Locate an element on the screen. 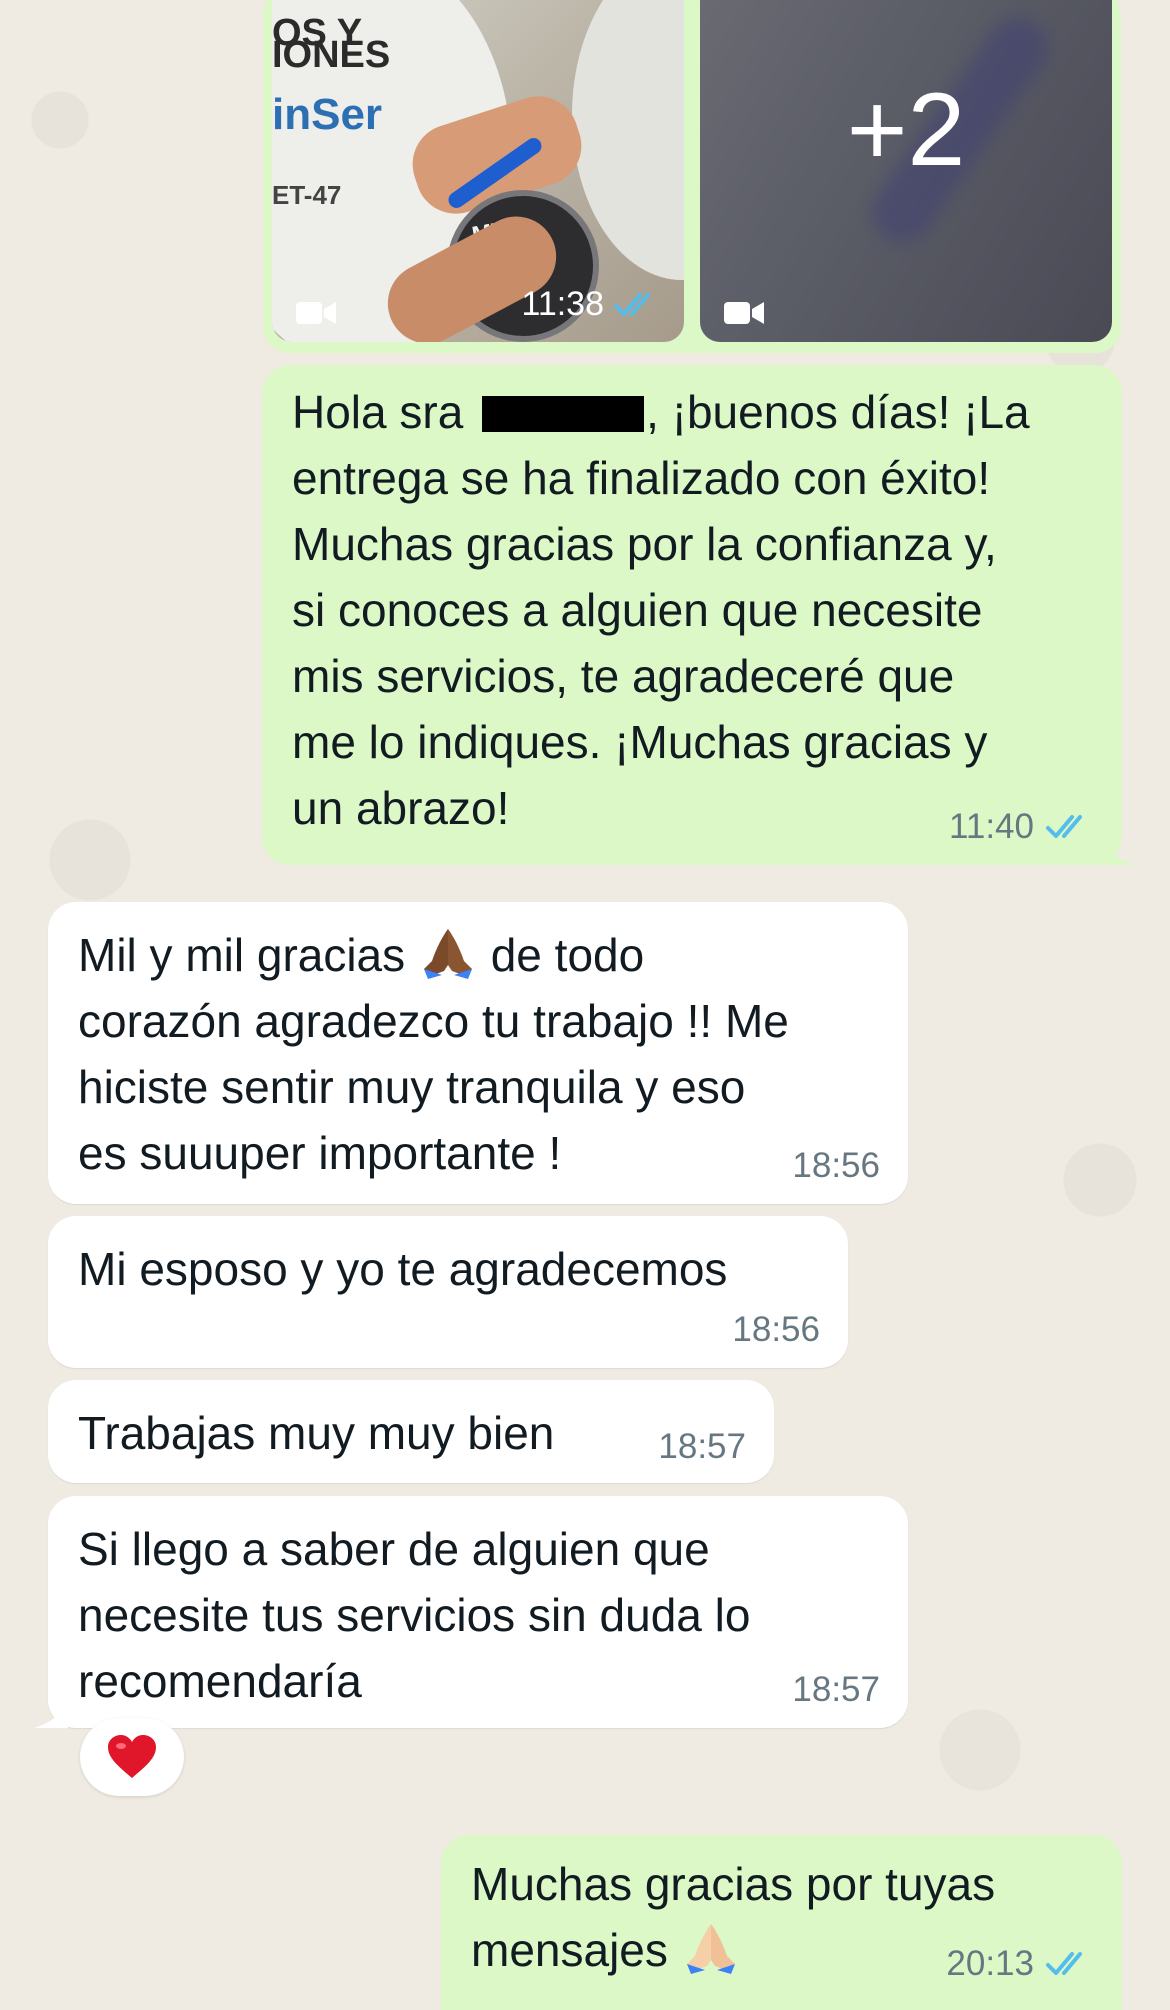  message-meta: 11:38 is located at coordinates (591, 304).